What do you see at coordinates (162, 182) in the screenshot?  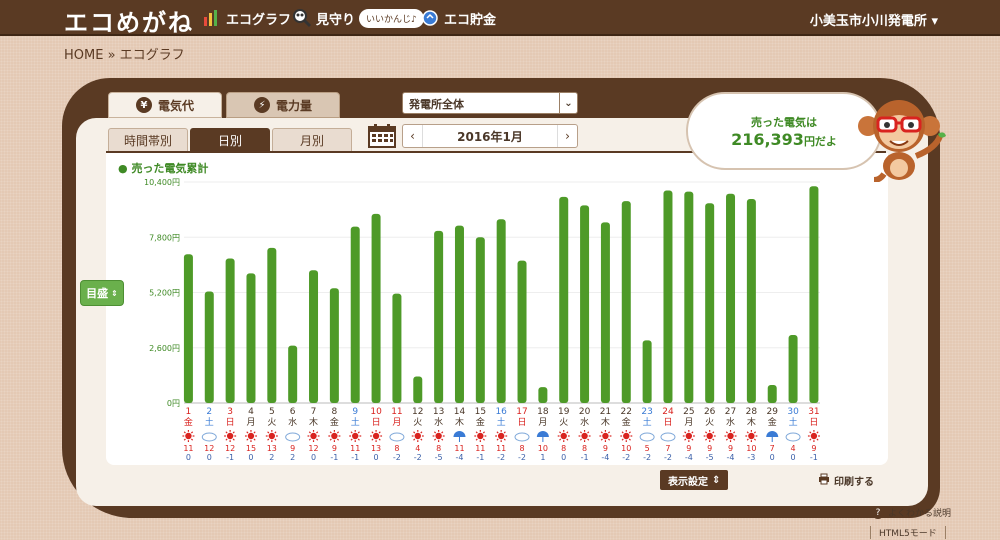 I see `y-tick-label: 10,400円` at bounding box center [162, 182].